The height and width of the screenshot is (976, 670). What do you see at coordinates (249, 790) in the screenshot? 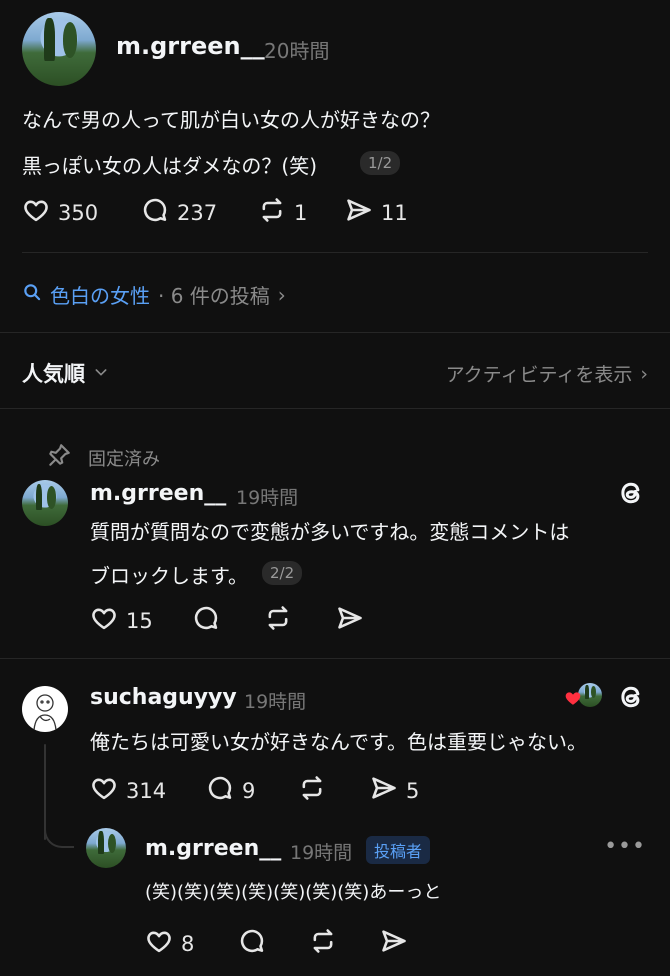
I see `reply1-comment-count: 9` at bounding box center [249, 790].